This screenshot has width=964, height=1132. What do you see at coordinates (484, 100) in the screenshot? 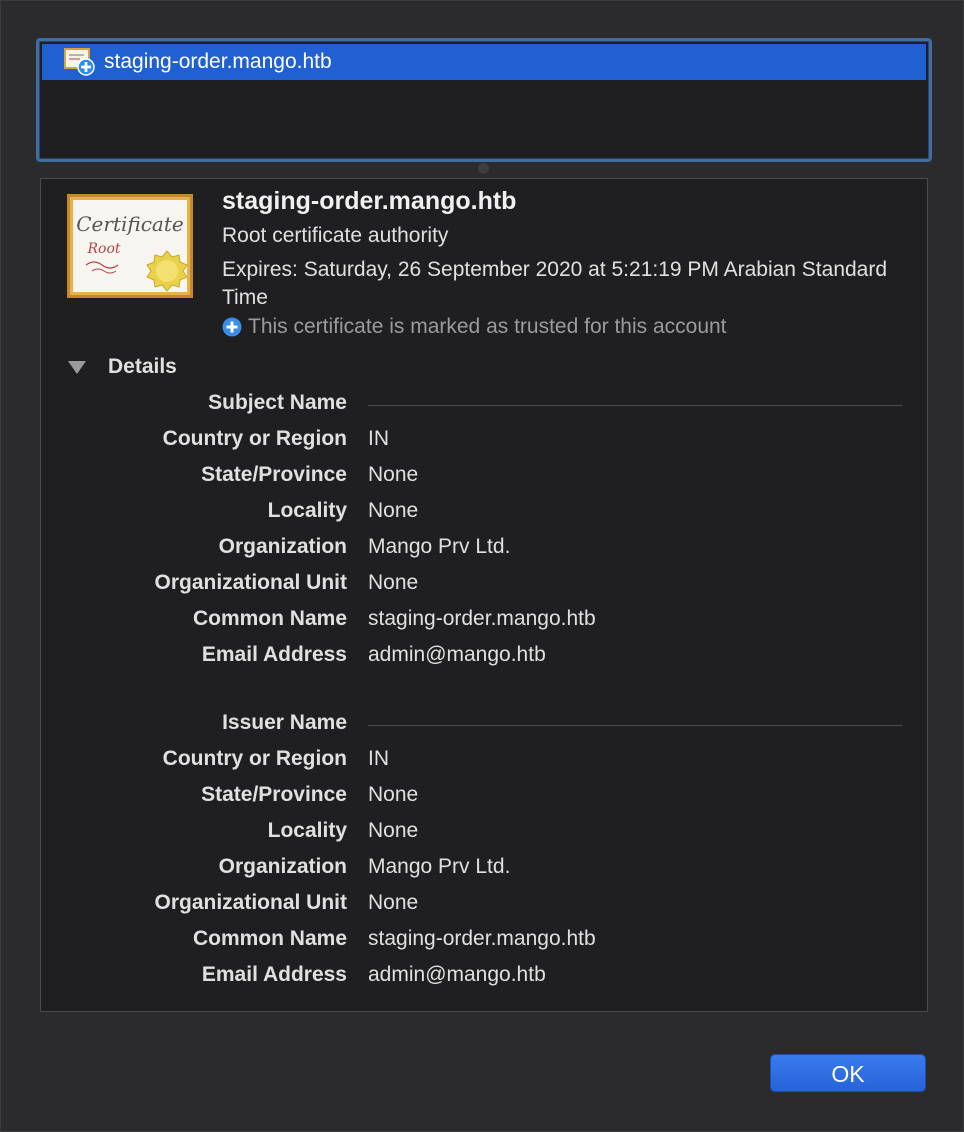
I see `certificate-list: staging-order.mango.htb` at bounding box center [484, 100].